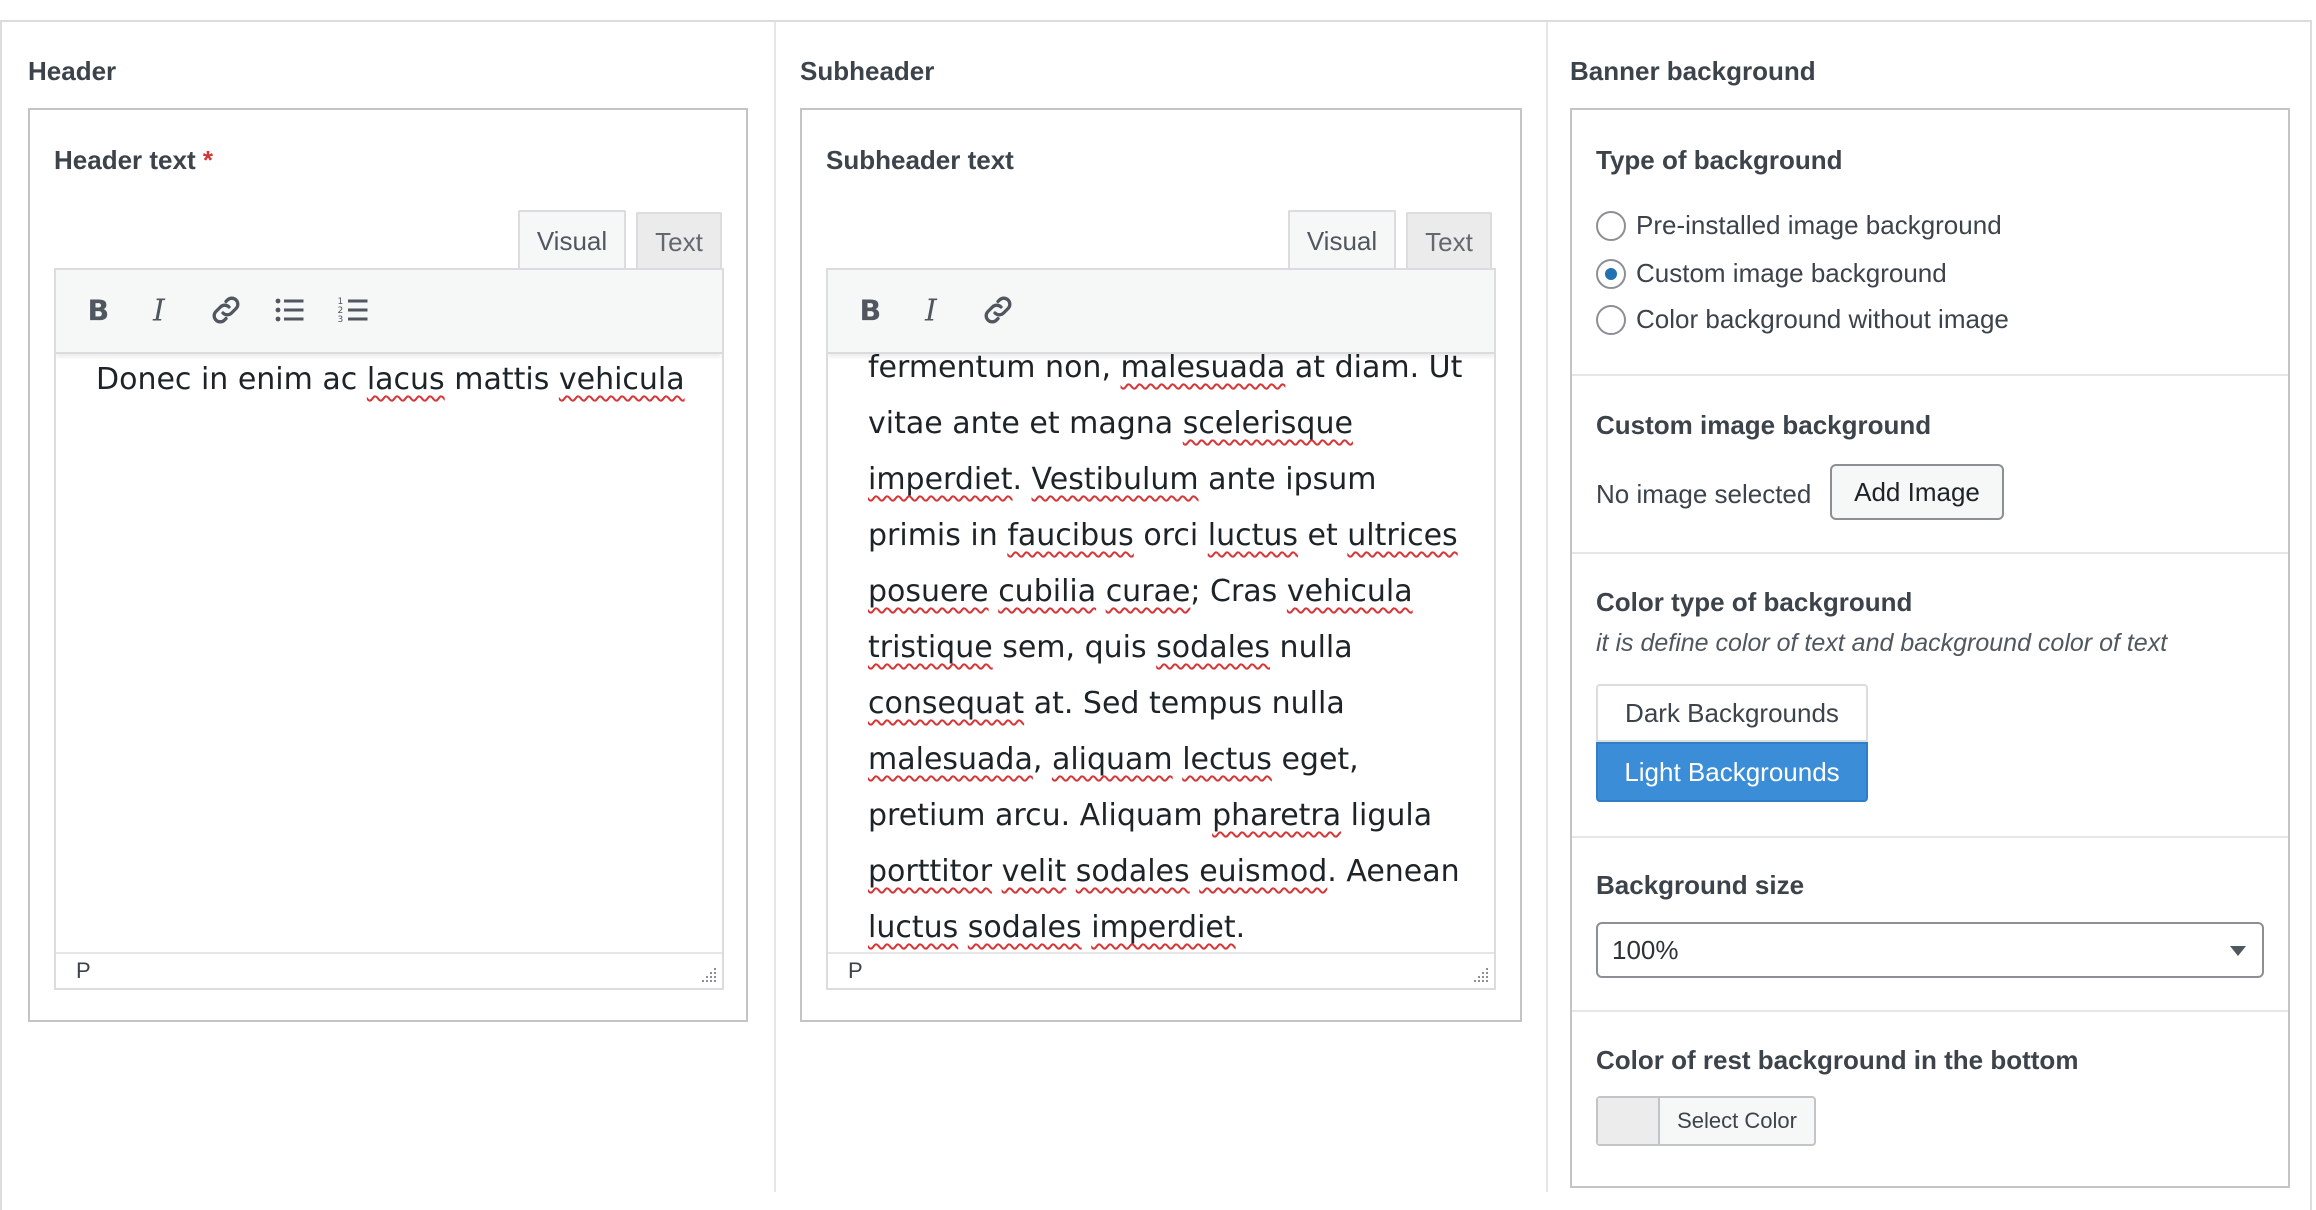  I want to click on dark-backgrounds-option: Dark Backgrounds, so click(1732, 713).